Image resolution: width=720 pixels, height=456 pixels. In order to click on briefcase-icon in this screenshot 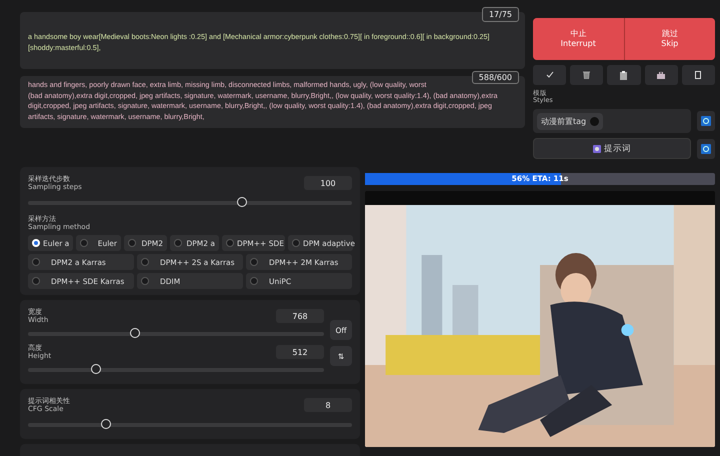, I will do `click(661, 75)`.